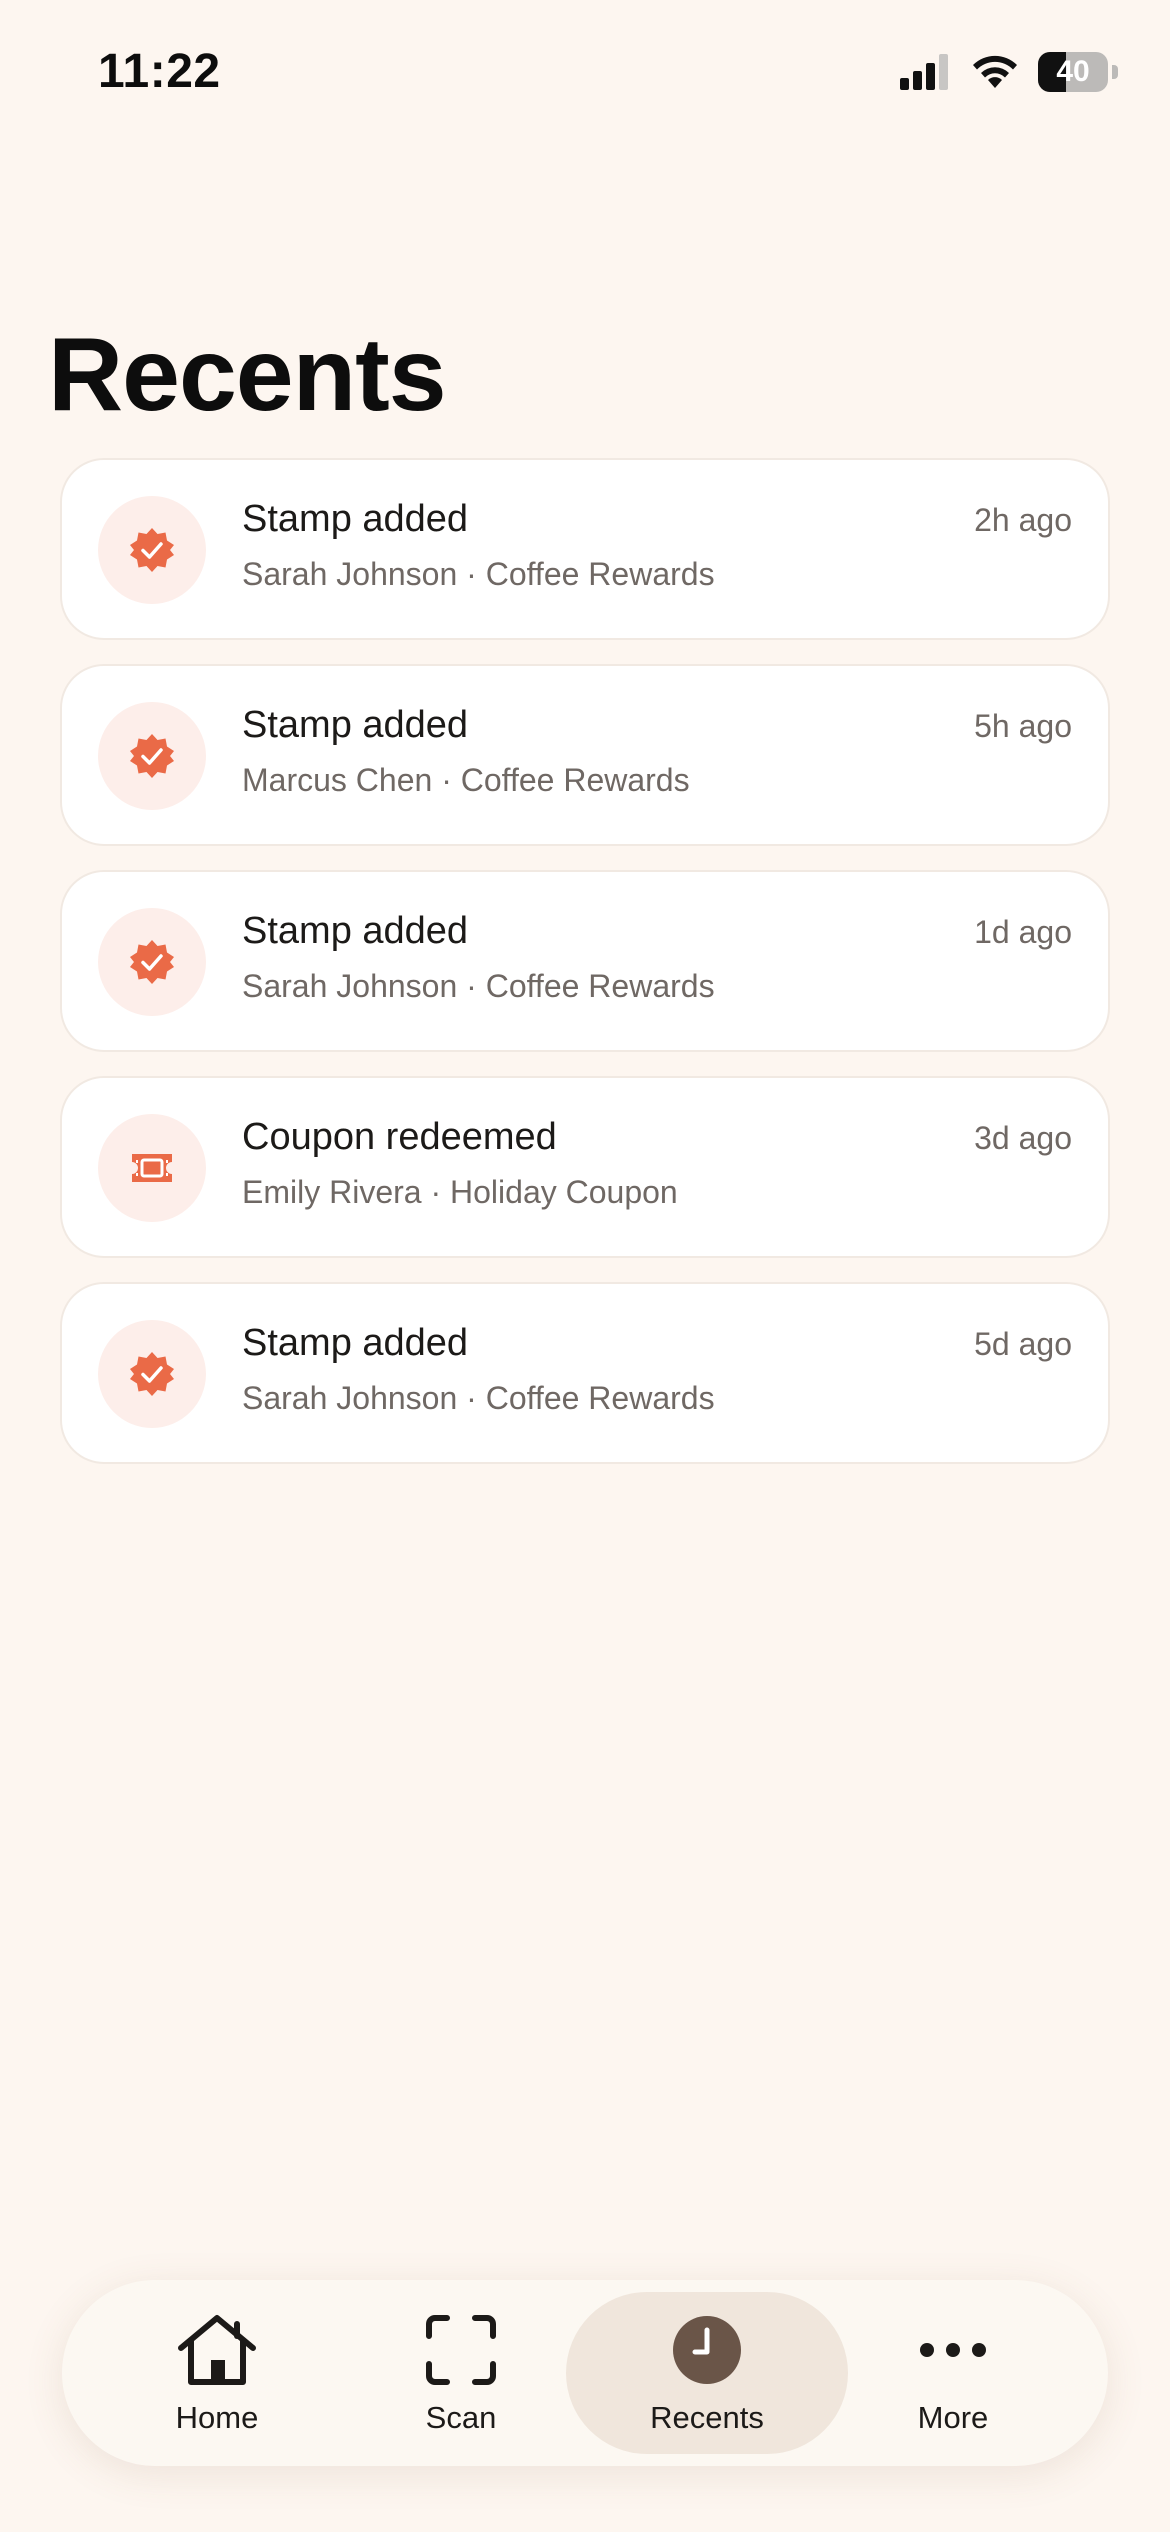  Describe the element at coordinates (217, 2417) in the screenshot. I see `tab-label: Home` at that location.